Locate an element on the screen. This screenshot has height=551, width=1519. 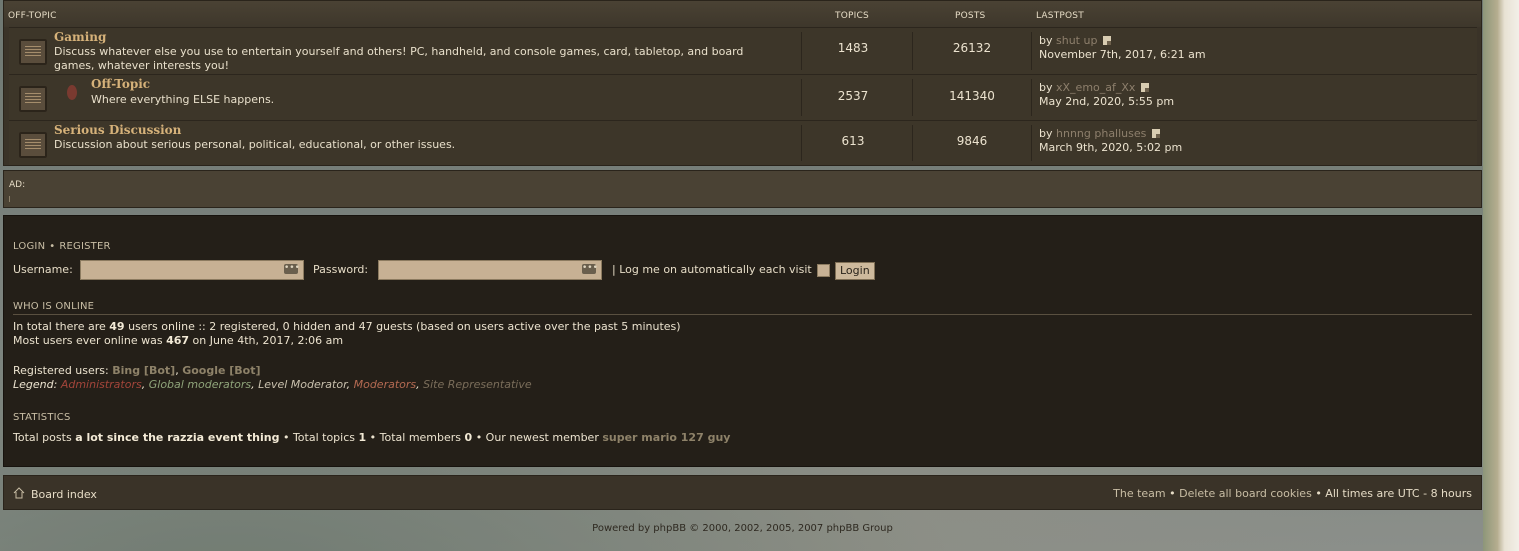
last-post-info: by xX_emo_af_Xx May 2nd, 2020, 5:55 pm is located at coordinates (1106, 95).